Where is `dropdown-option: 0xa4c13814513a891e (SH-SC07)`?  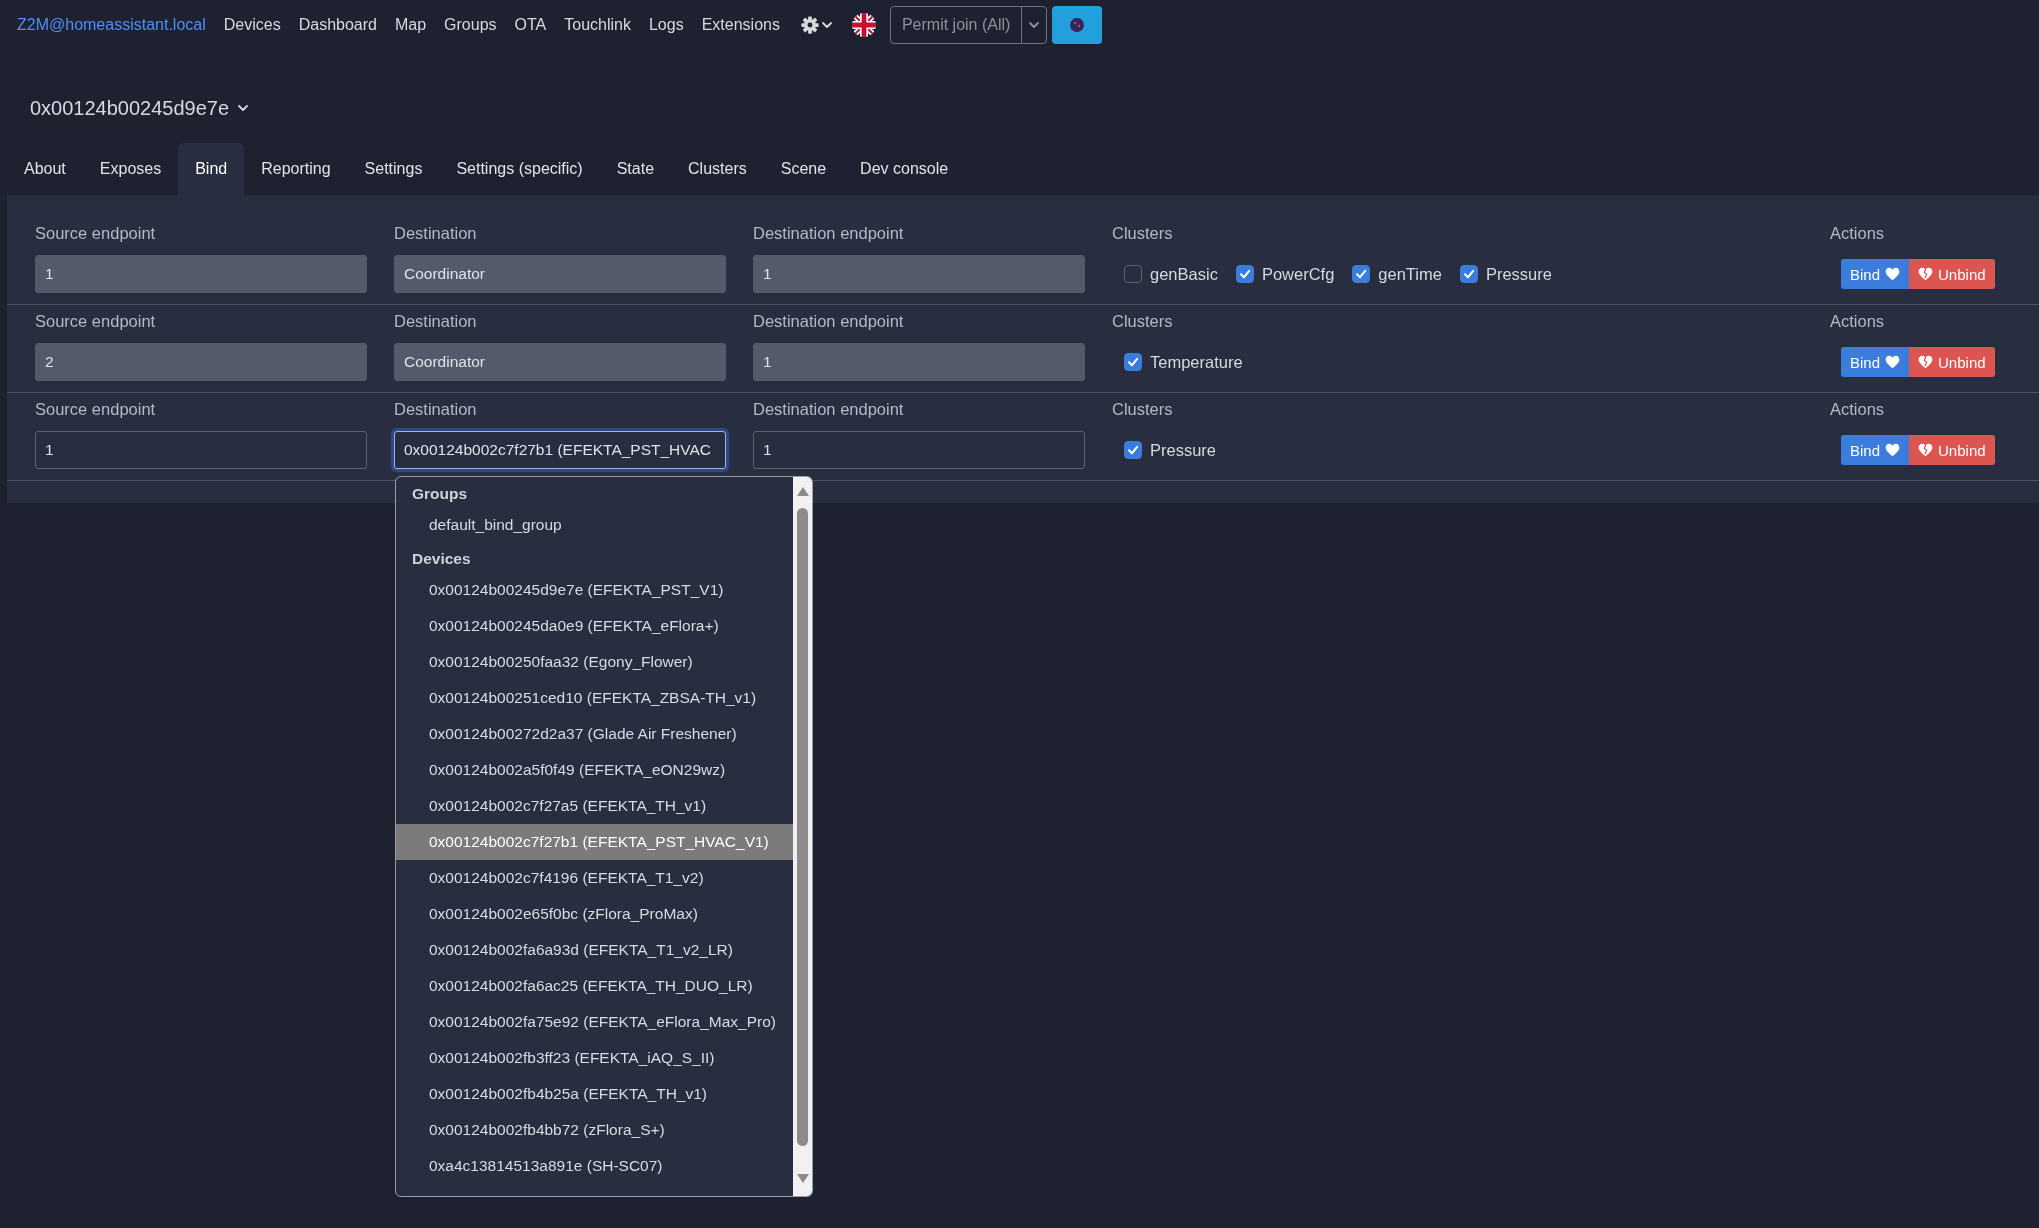 dropdown-option: 0xa4c13814513a891e (SH-SC07) is located at coordinates (594, 1166).